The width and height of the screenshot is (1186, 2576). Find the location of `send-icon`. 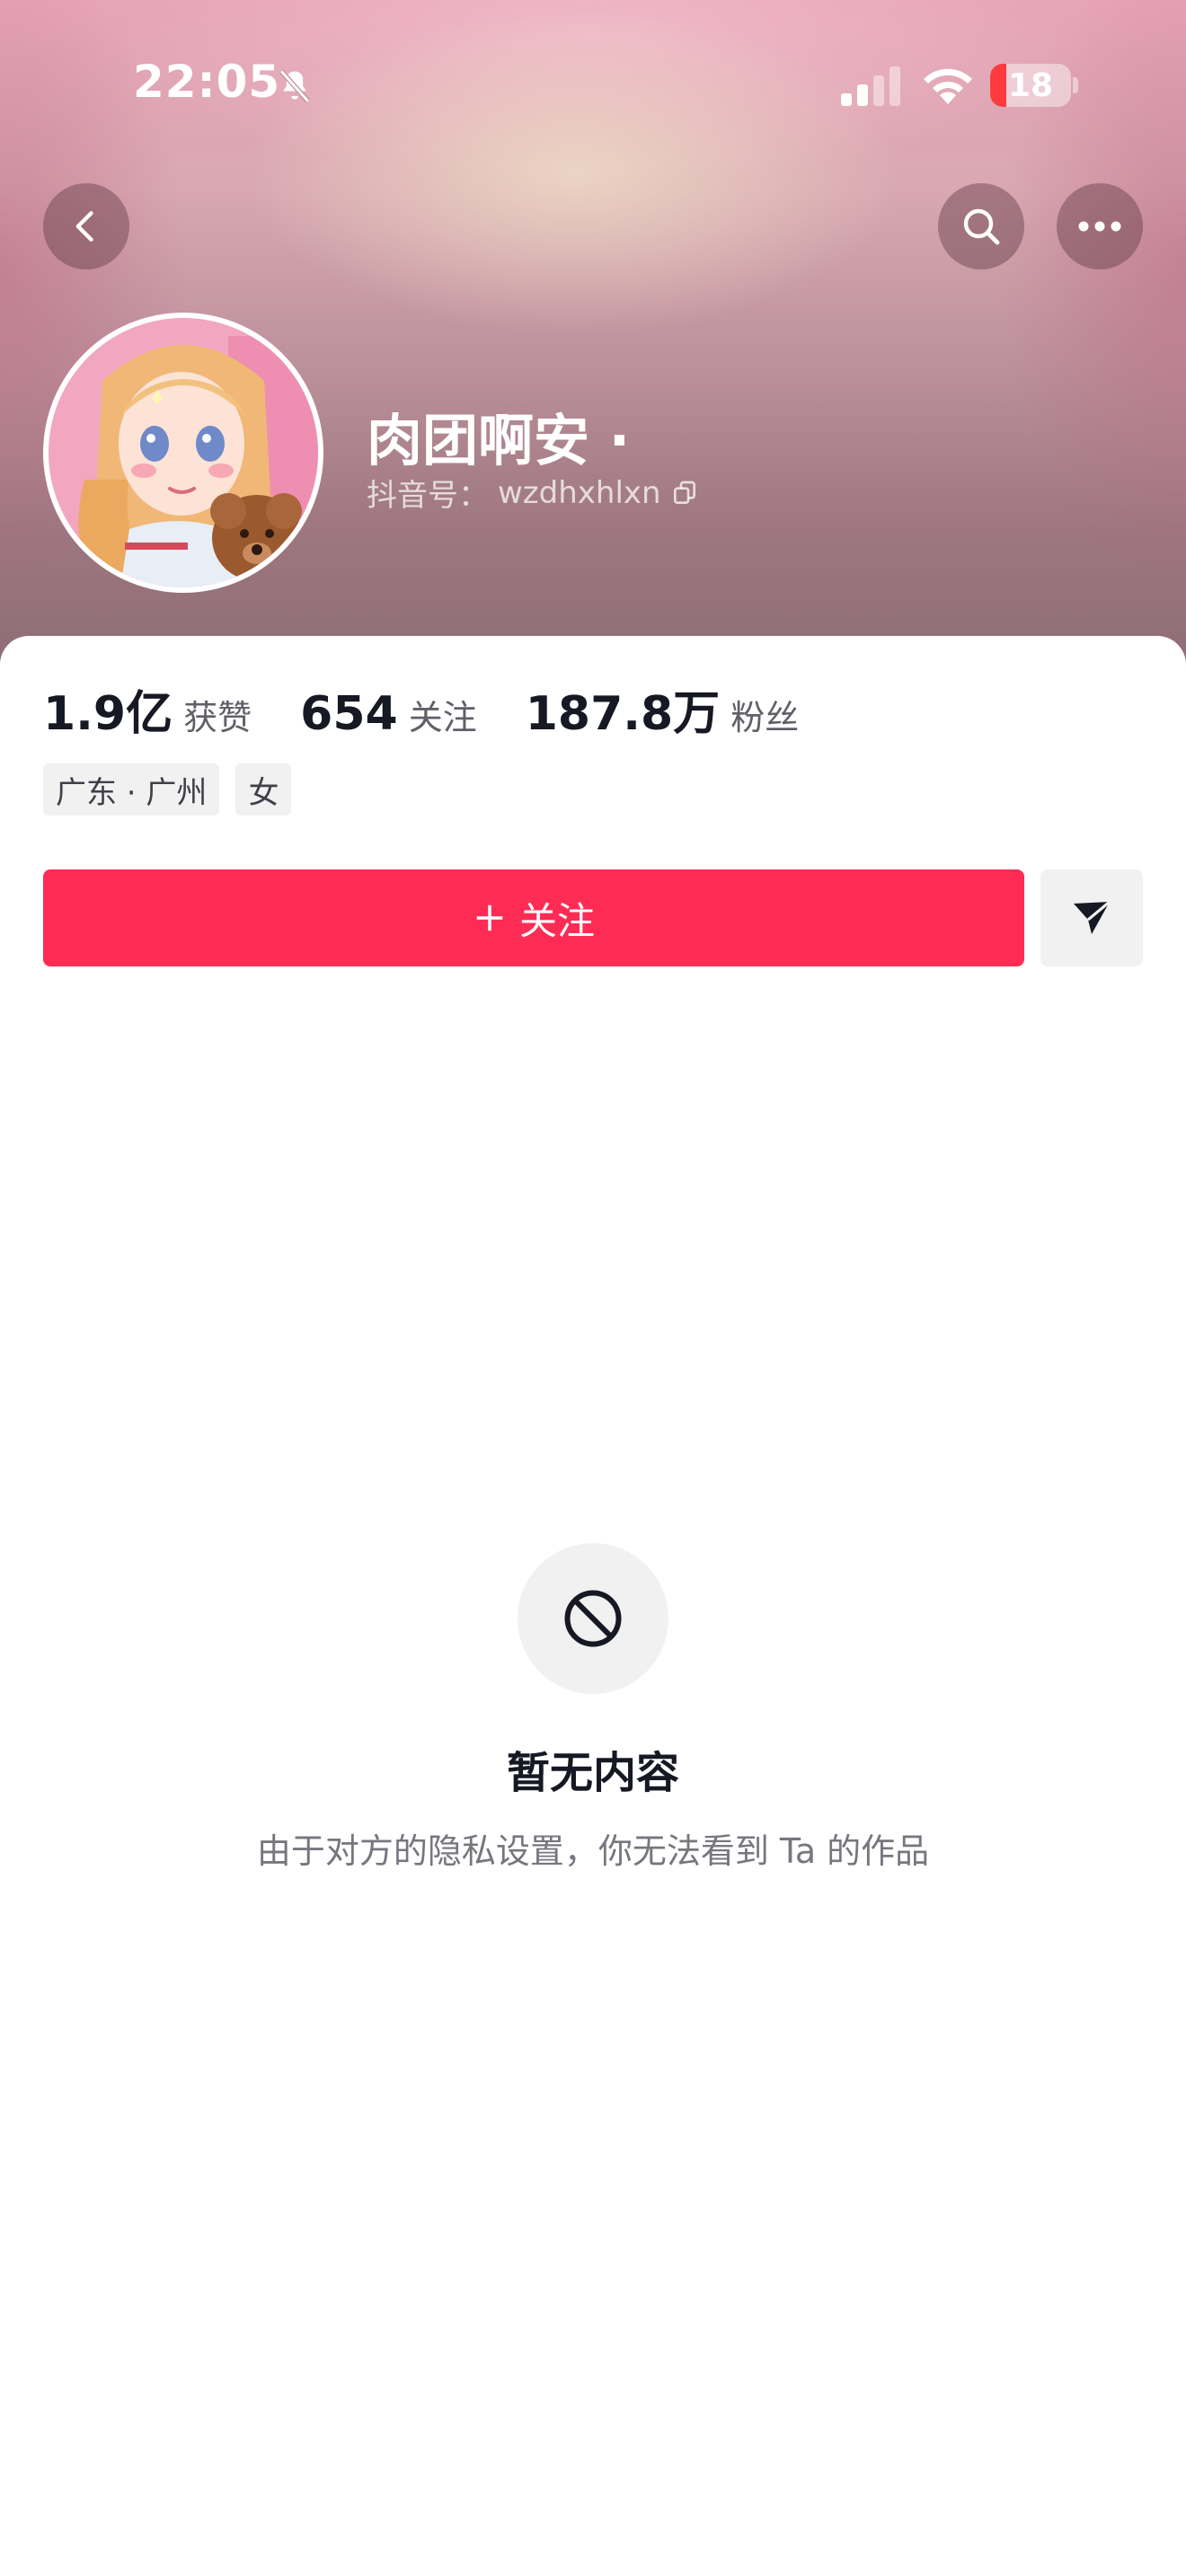

send-icon is located at coordinates (1092, 917).